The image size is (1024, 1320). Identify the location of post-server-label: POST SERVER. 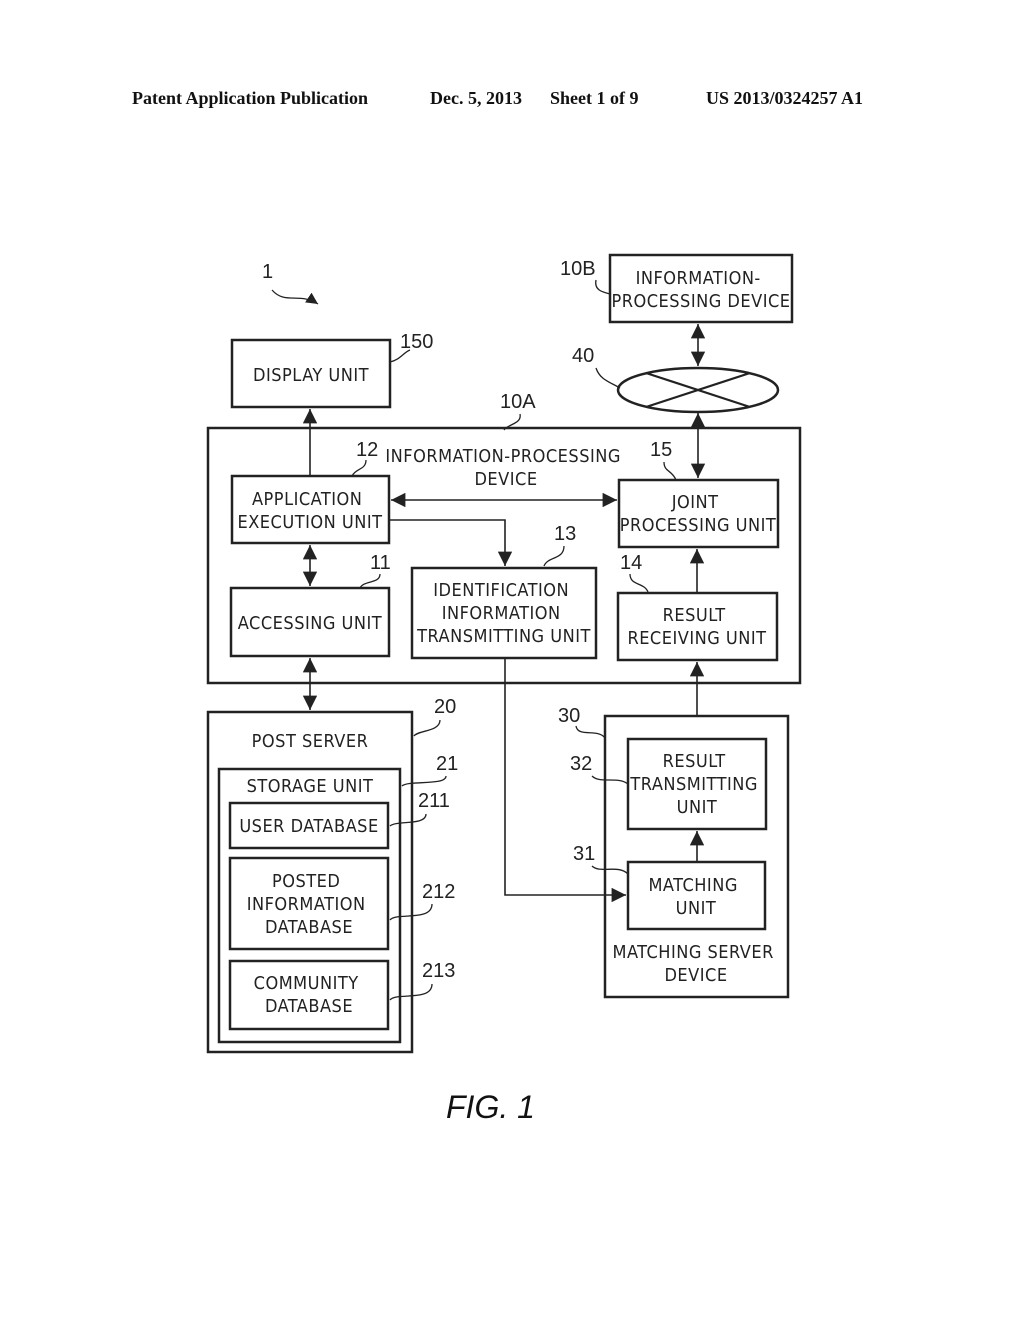
(310, 741).